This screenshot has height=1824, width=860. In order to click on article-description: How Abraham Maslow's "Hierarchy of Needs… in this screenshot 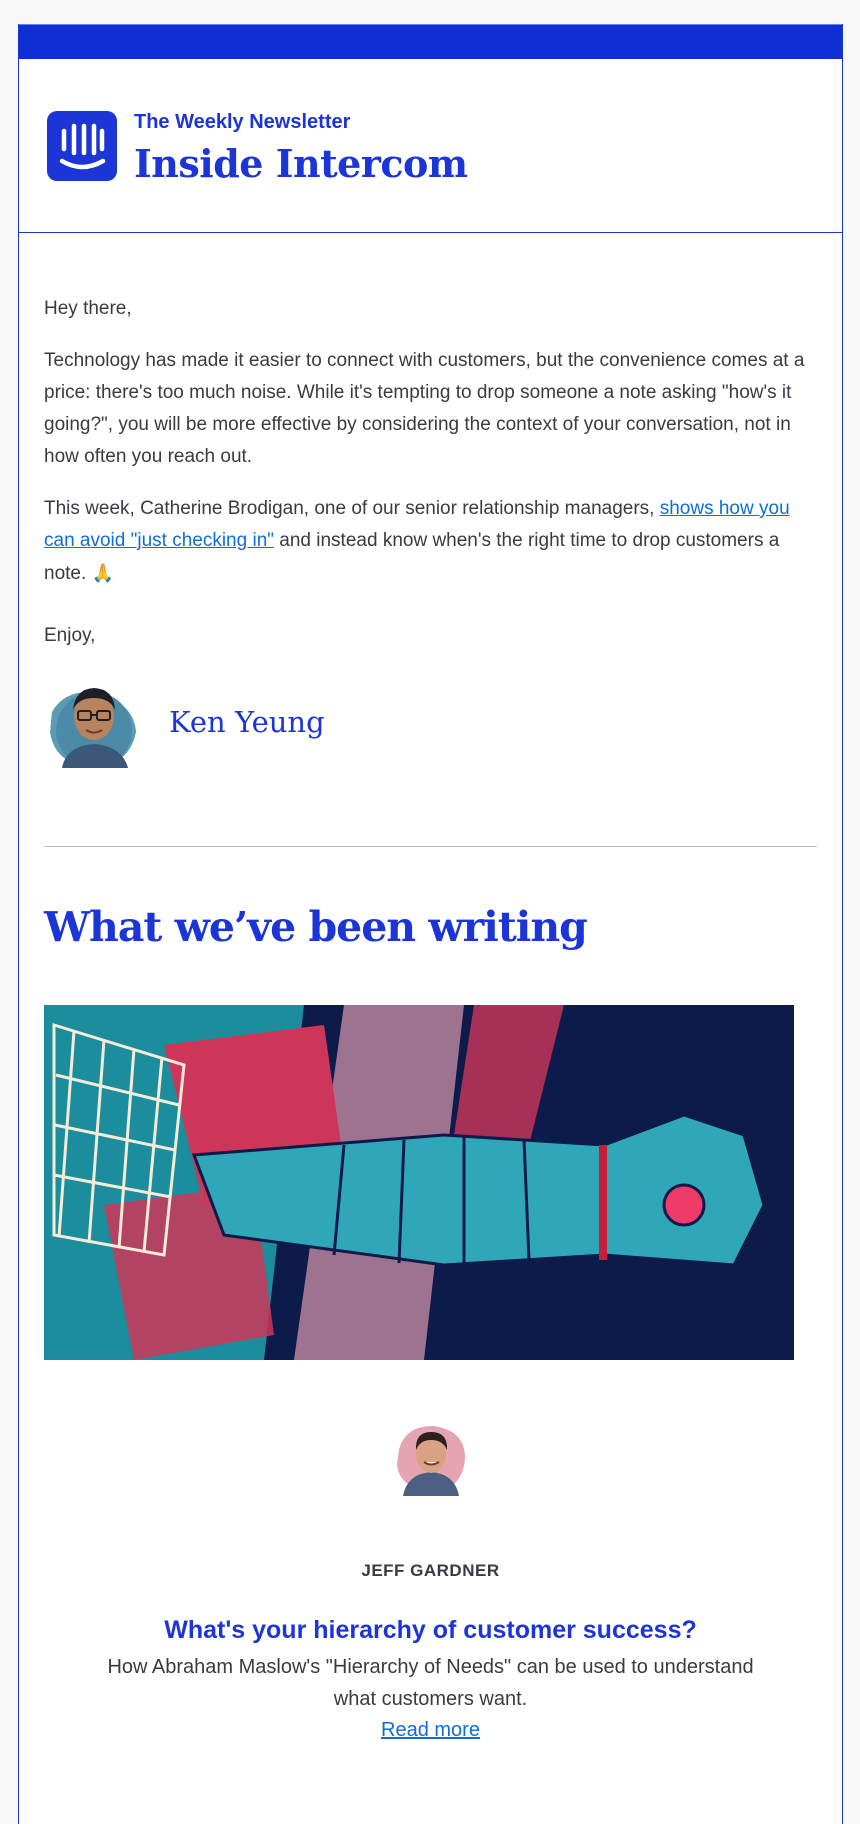, I will do `click(430, 1683)`.